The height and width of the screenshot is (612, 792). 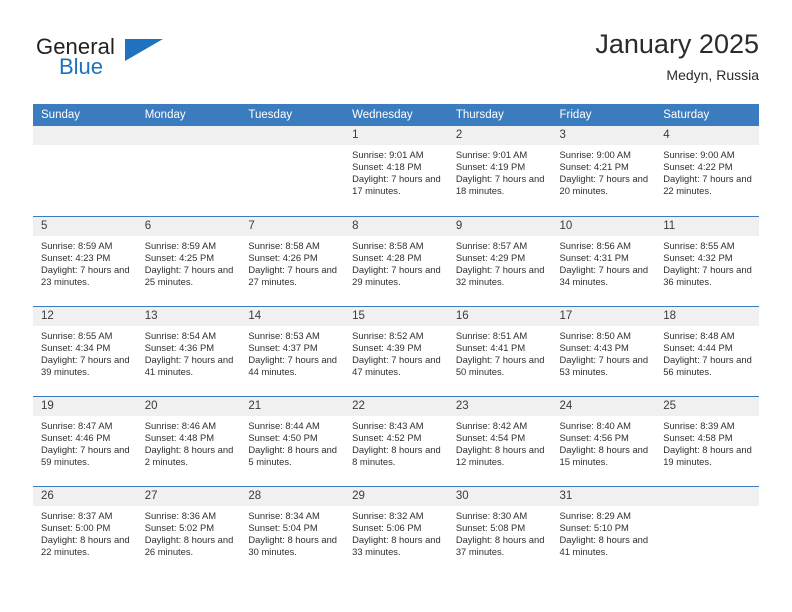 What do you see at coordinates (85, 226) in the screenshot?
I see `day-number: 5` at bounding box center [85, 226].